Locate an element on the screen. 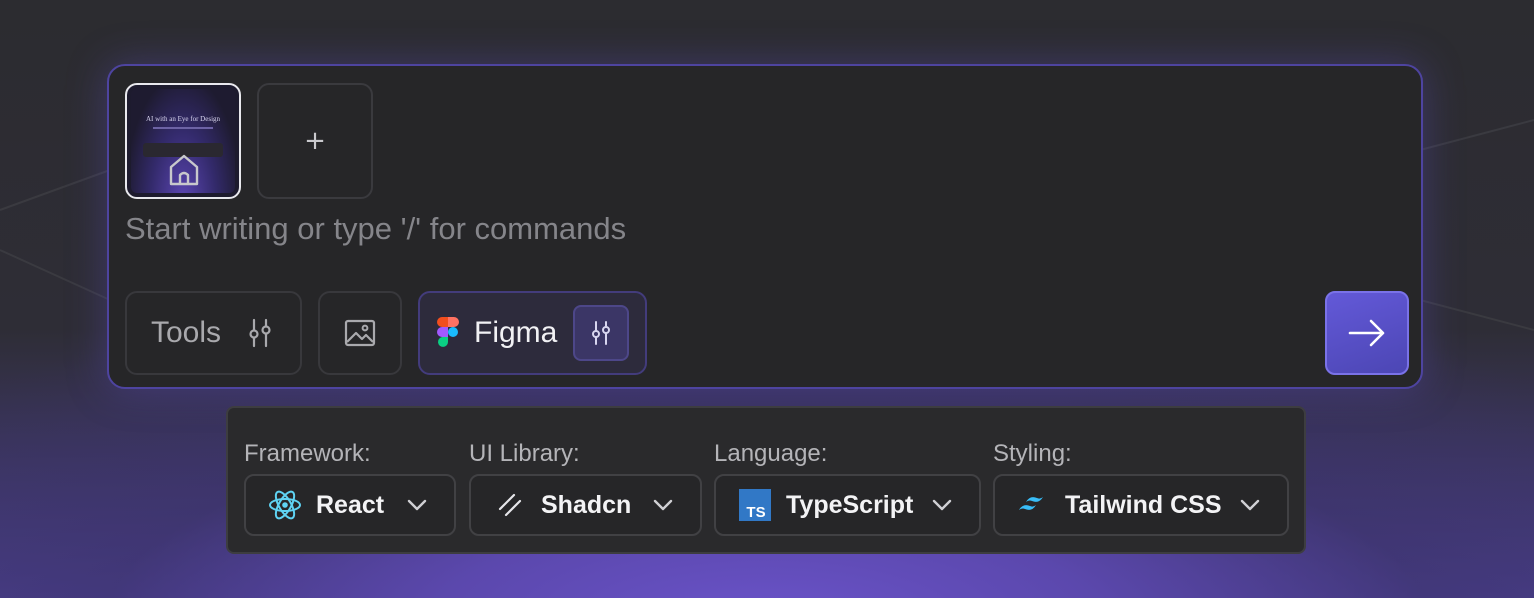 The image size is (1534, 598). figma-icon is located at coordinates (448, 332).